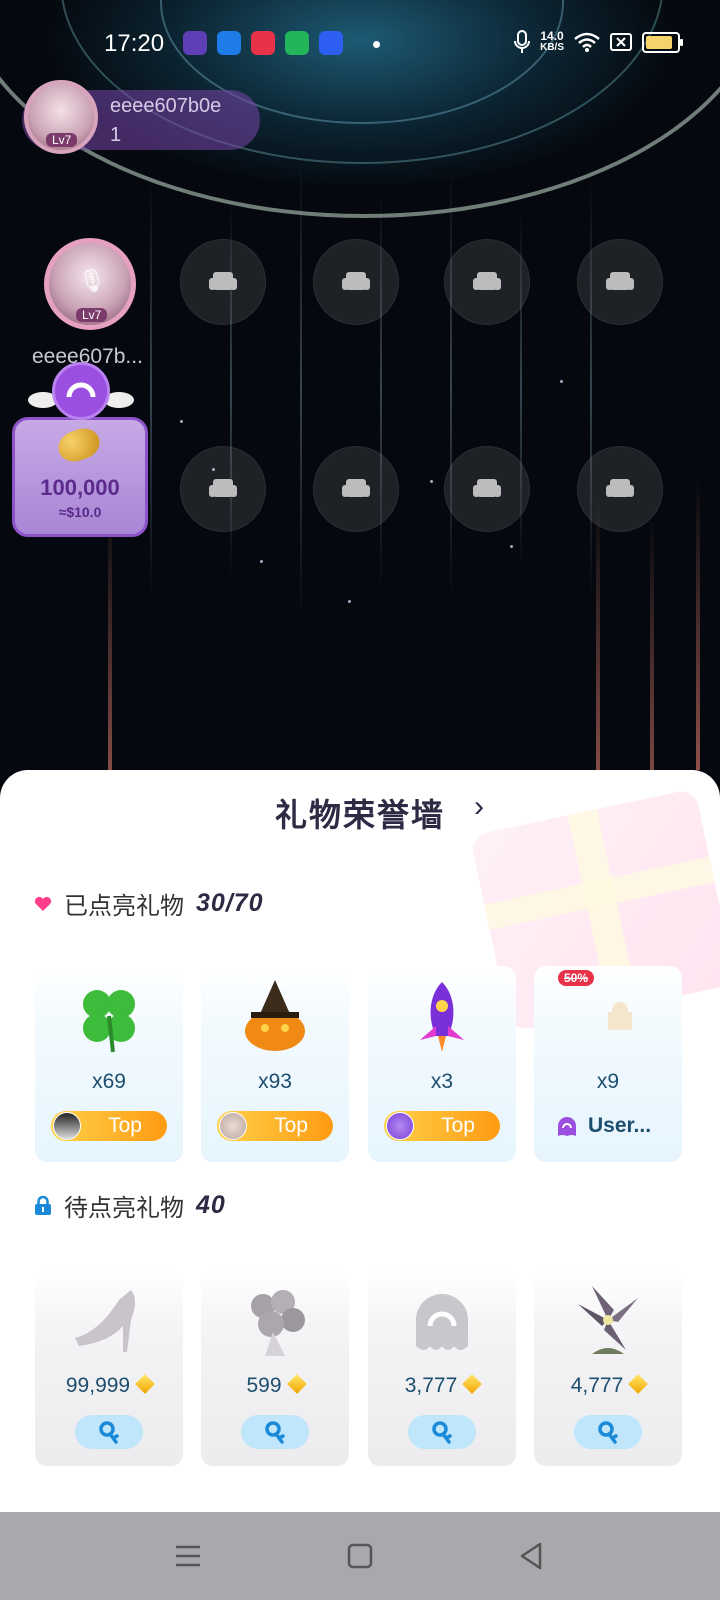 This screenshot has height=1600, width=720. What do you see at coordinates (479, 807) in the screenshot?
I see `chevron-right-icon: ›` at bounding box center [479, 807].